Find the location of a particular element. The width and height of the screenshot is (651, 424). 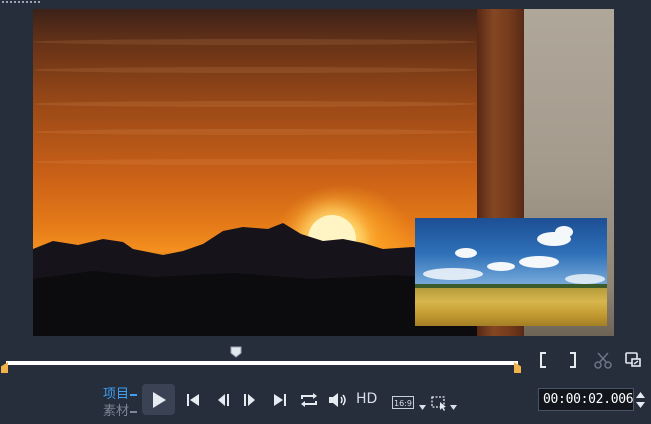

scissors-icon is located at coordinates (603, 360).